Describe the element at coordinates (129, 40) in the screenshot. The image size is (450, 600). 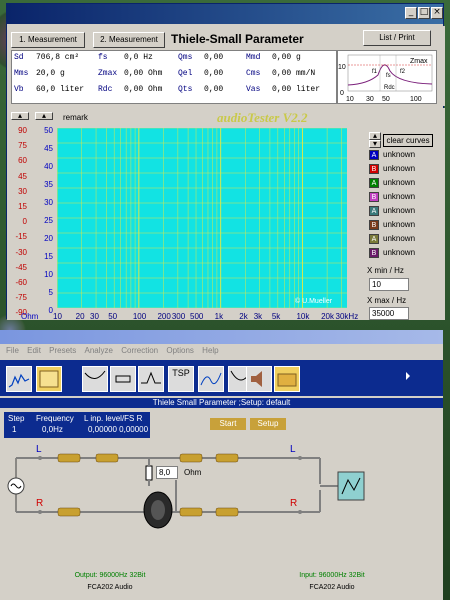
I see `measurement-2-button: 2. Measurement` at that location.